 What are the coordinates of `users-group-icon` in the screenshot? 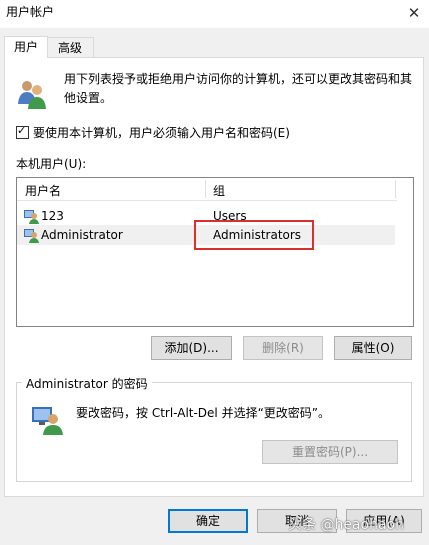 It's located at (32, 95).